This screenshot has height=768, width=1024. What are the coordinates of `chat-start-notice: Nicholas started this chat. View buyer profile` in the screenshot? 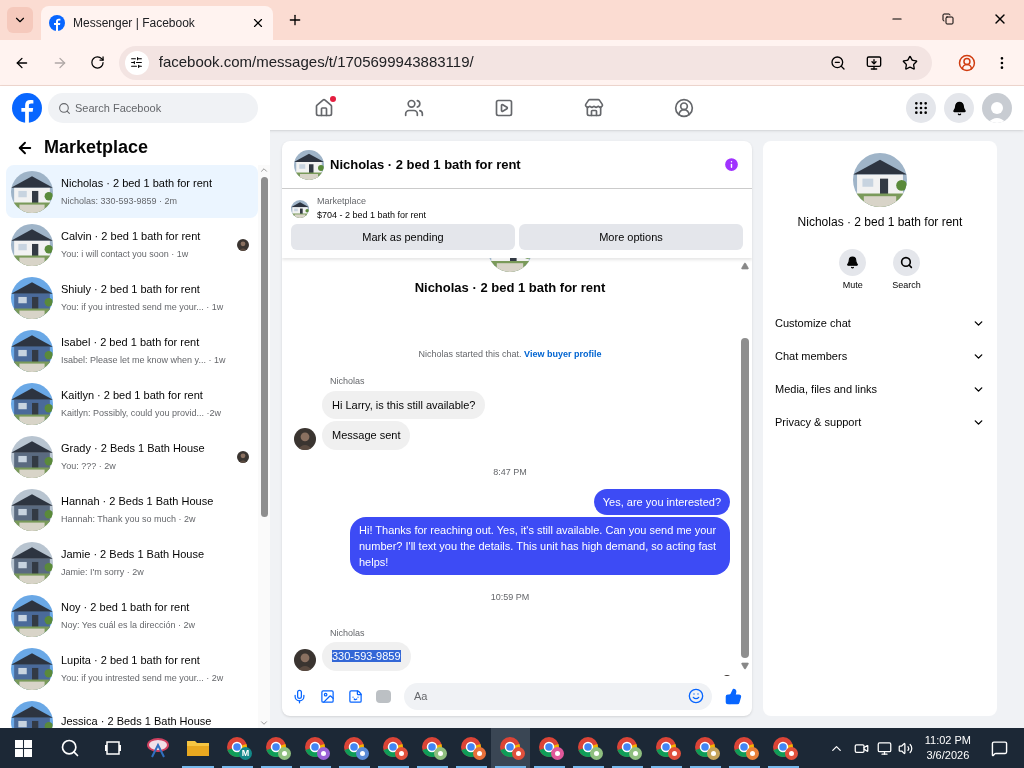 It's located at (510, 354).